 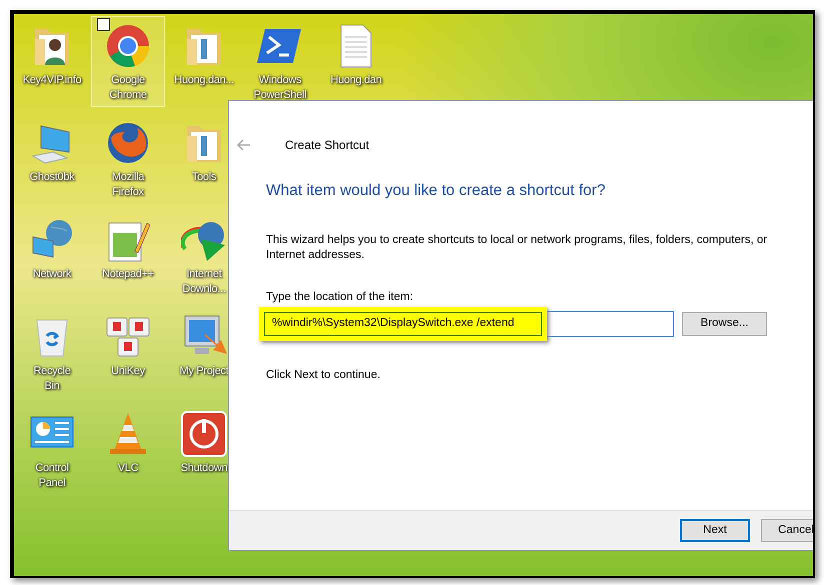 What do you see at coordinates (128, 274) in the screenshot?
I see `icon-label: Notepad++` at bounding box center [128, 274].